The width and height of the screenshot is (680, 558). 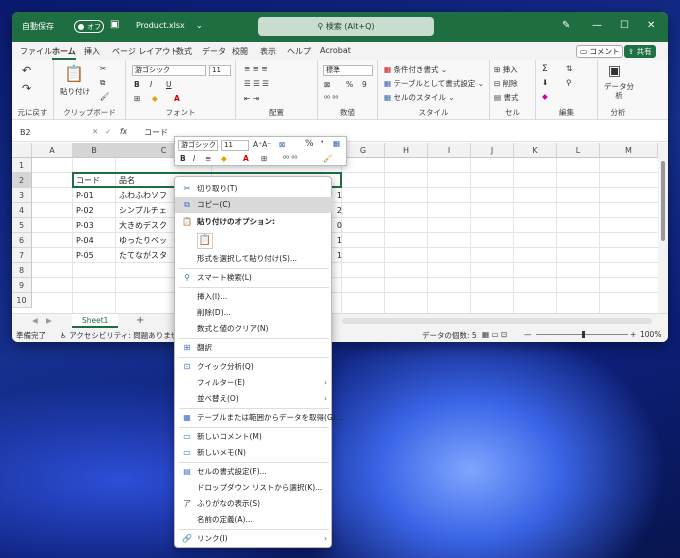 What do you see at coordinates (22, 300) in the screenshot?
I see `row-header: 10` at bounding box center [22, 300].